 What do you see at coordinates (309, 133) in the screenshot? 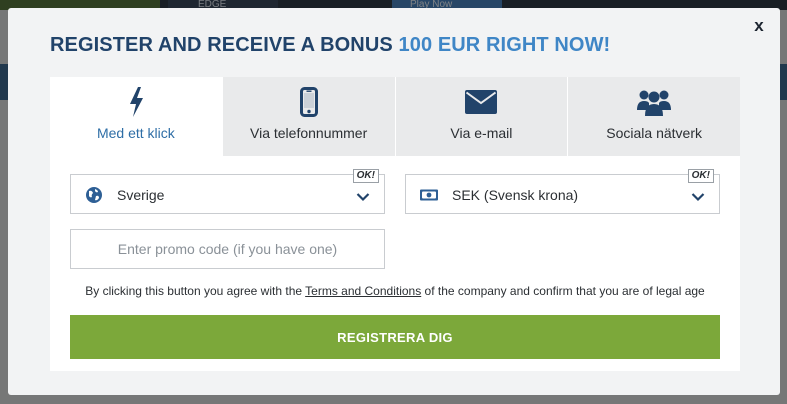
I see `tab-phone-label: Via telefonnummer` at bounding box center [309, 133].